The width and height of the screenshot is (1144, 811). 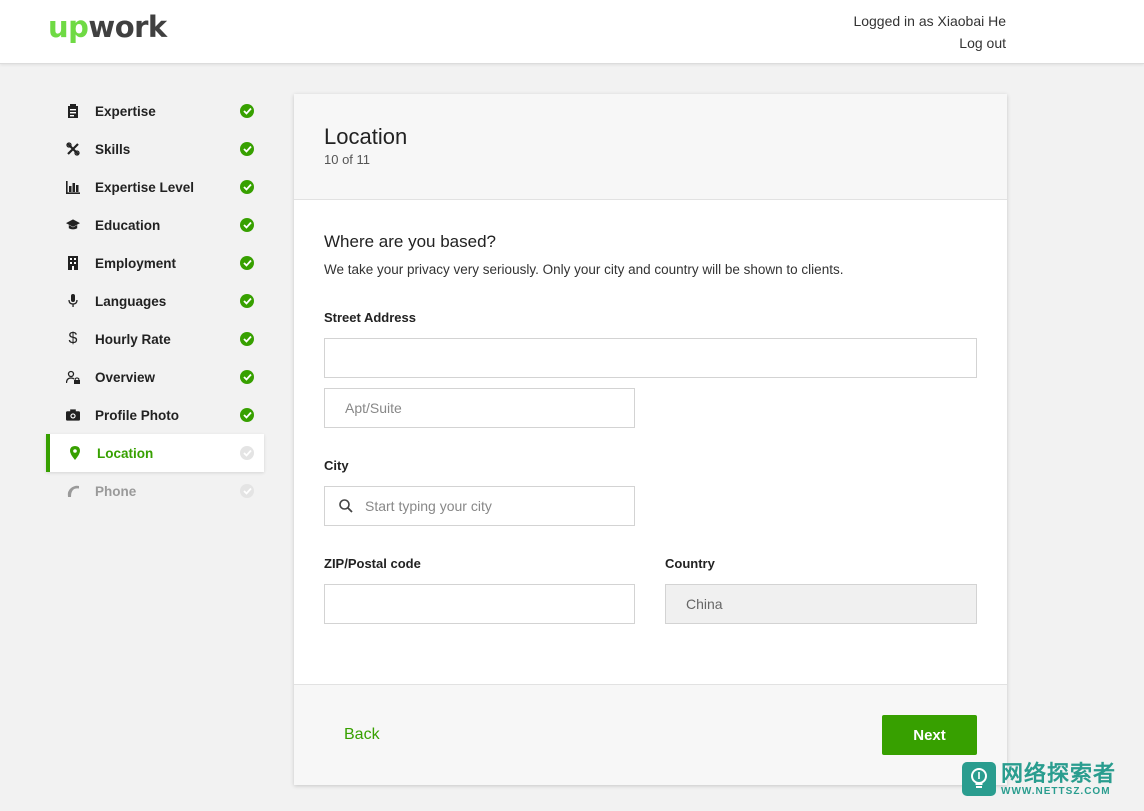 What do you see at coordinates (1059, 773) in the screenshot?
I see `watermark-chinese: 网络探索者` at bounding box center [1059, 773].